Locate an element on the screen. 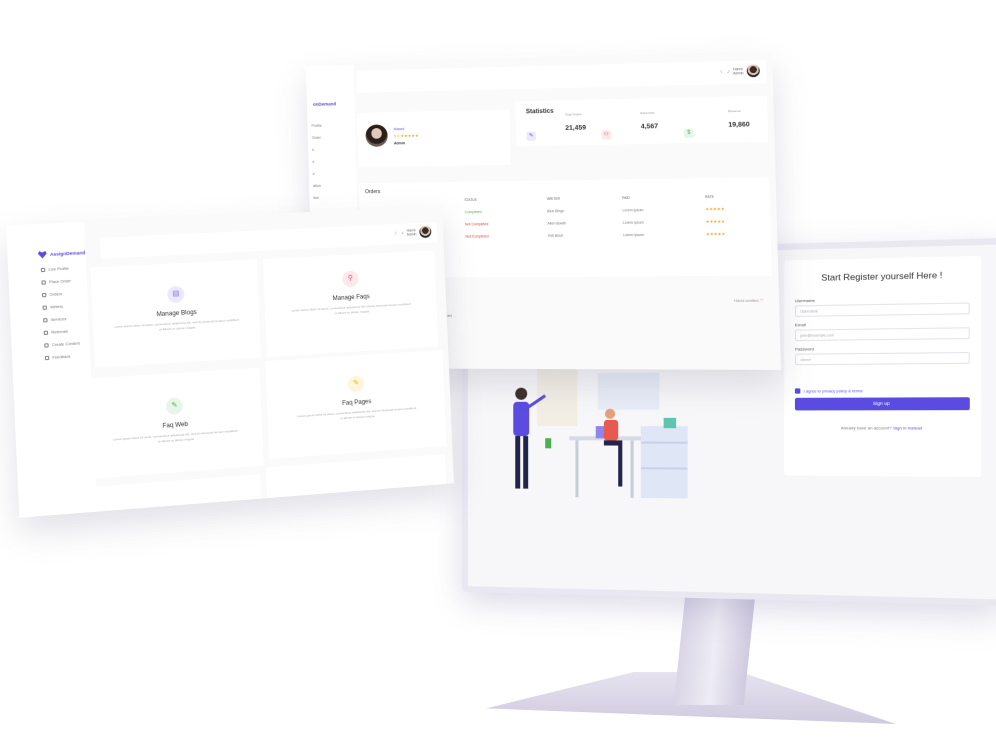  password-input: •••••••• is located at coordinates (882, 358).